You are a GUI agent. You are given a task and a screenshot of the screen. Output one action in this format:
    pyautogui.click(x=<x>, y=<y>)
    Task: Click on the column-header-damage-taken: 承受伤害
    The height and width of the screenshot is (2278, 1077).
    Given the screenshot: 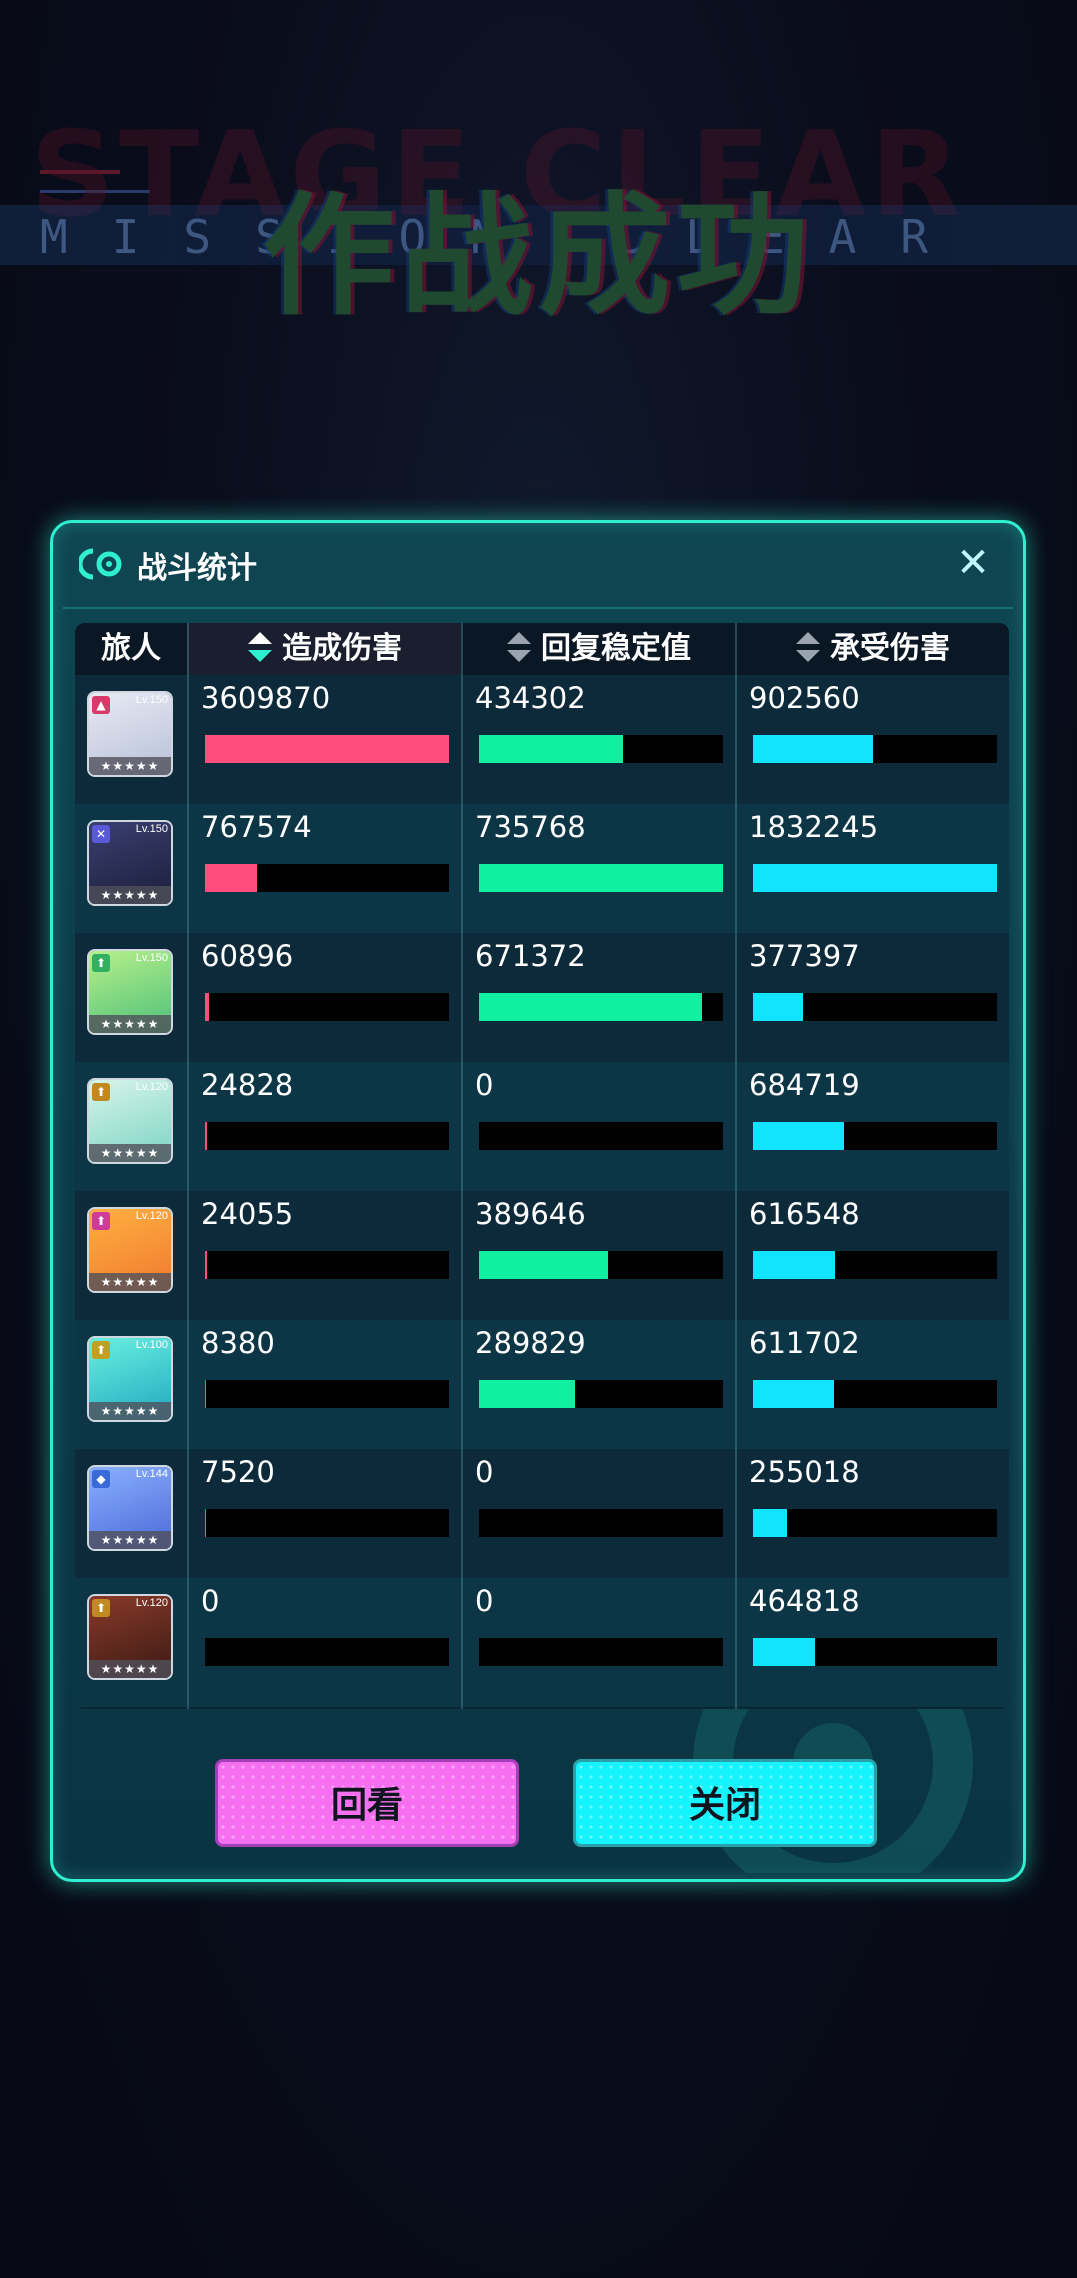 What is the action you would take?
    pyautogui.click(x=872, y=649)
    